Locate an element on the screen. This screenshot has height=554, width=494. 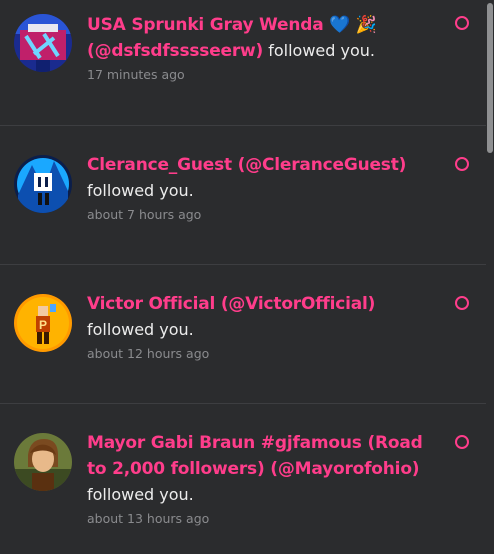
guest-avatar-icon is located at coordinates (43, 184).